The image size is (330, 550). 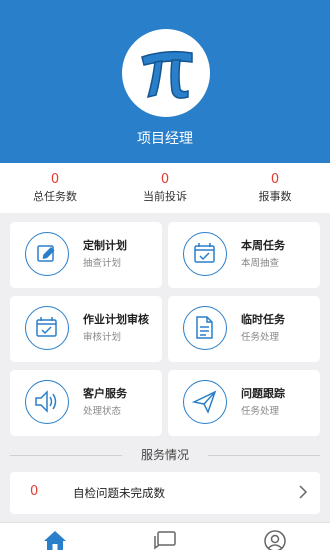 What do you see at coordinates (303, 492) in the screenshot?
I see `chevron-right-icon` at bounding box center [303, 492].